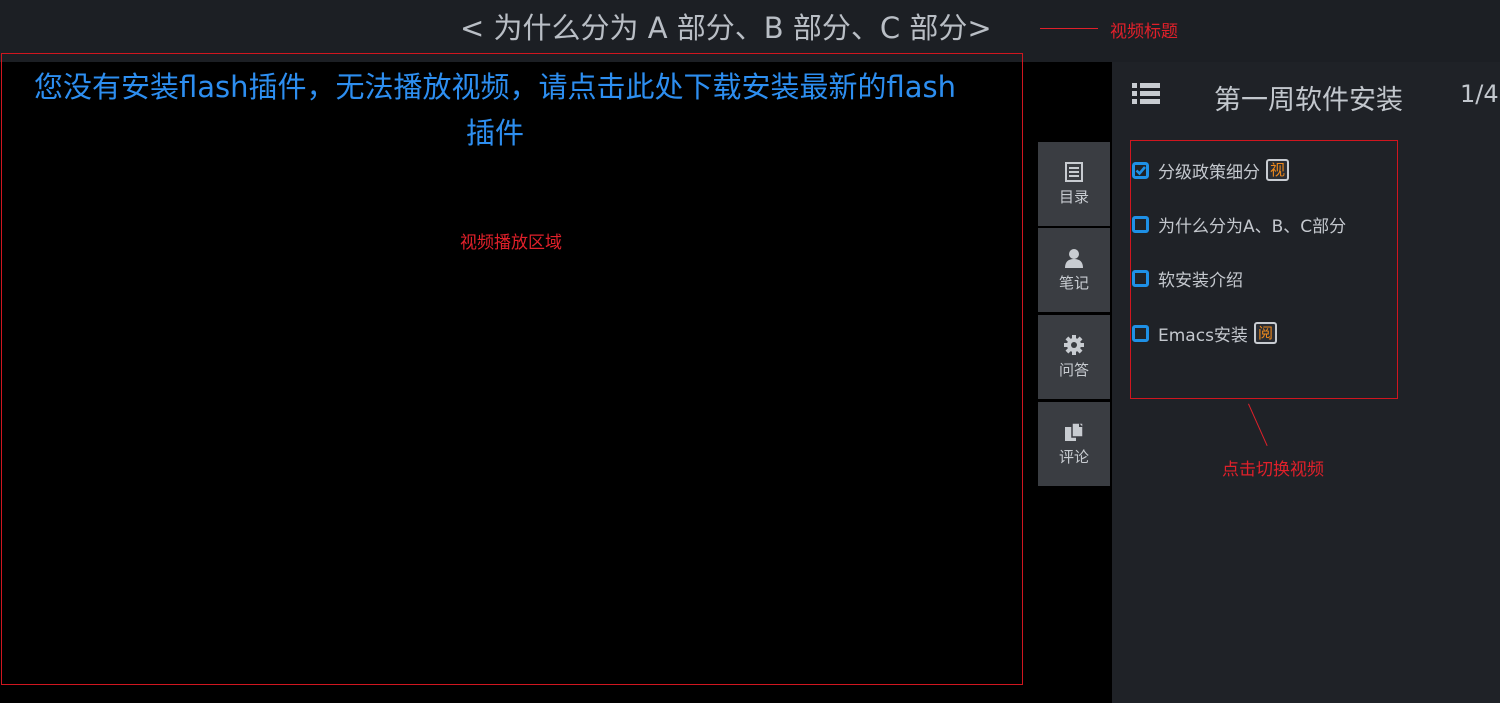 The width and height of the screenshot is (1500, 703). I want to click on list-item: 为什么分为A、B、C部分, so click(1239, 224).